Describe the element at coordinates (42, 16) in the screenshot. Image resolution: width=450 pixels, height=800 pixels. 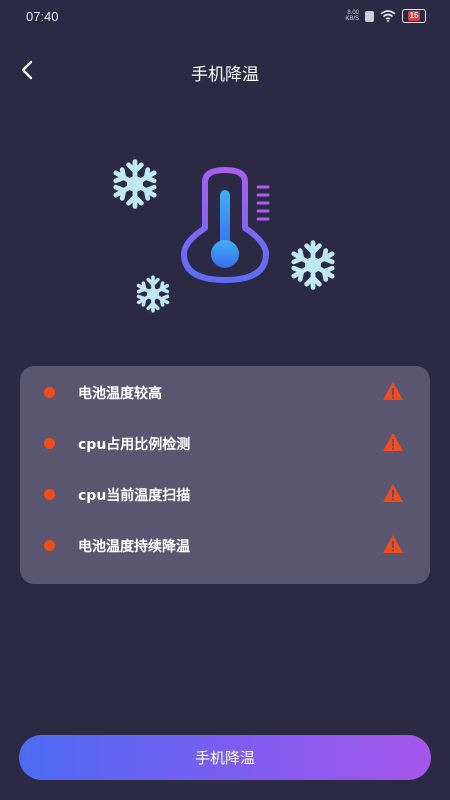
I see `status-time: 07:40` at that location.